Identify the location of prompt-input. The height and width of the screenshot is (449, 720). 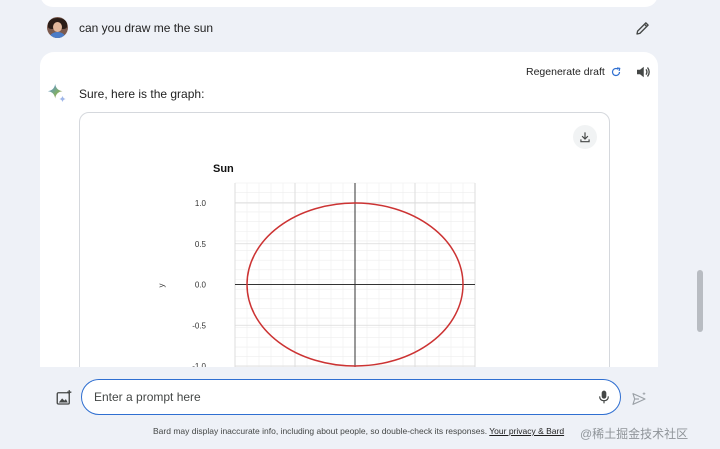
(334, 397).